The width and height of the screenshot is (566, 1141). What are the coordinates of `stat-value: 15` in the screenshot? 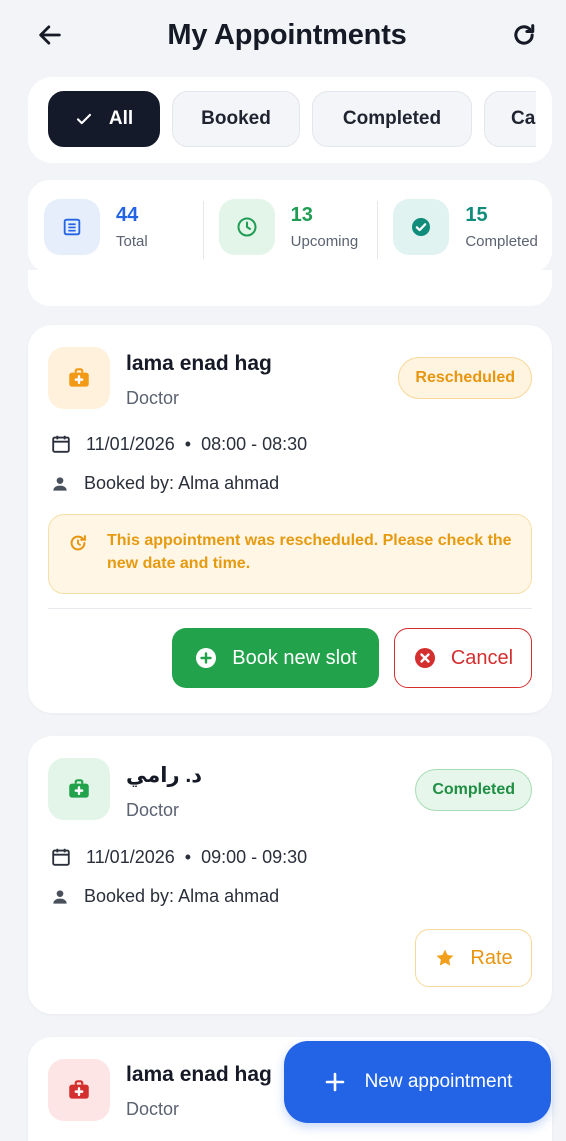 It's located at (476, 214).